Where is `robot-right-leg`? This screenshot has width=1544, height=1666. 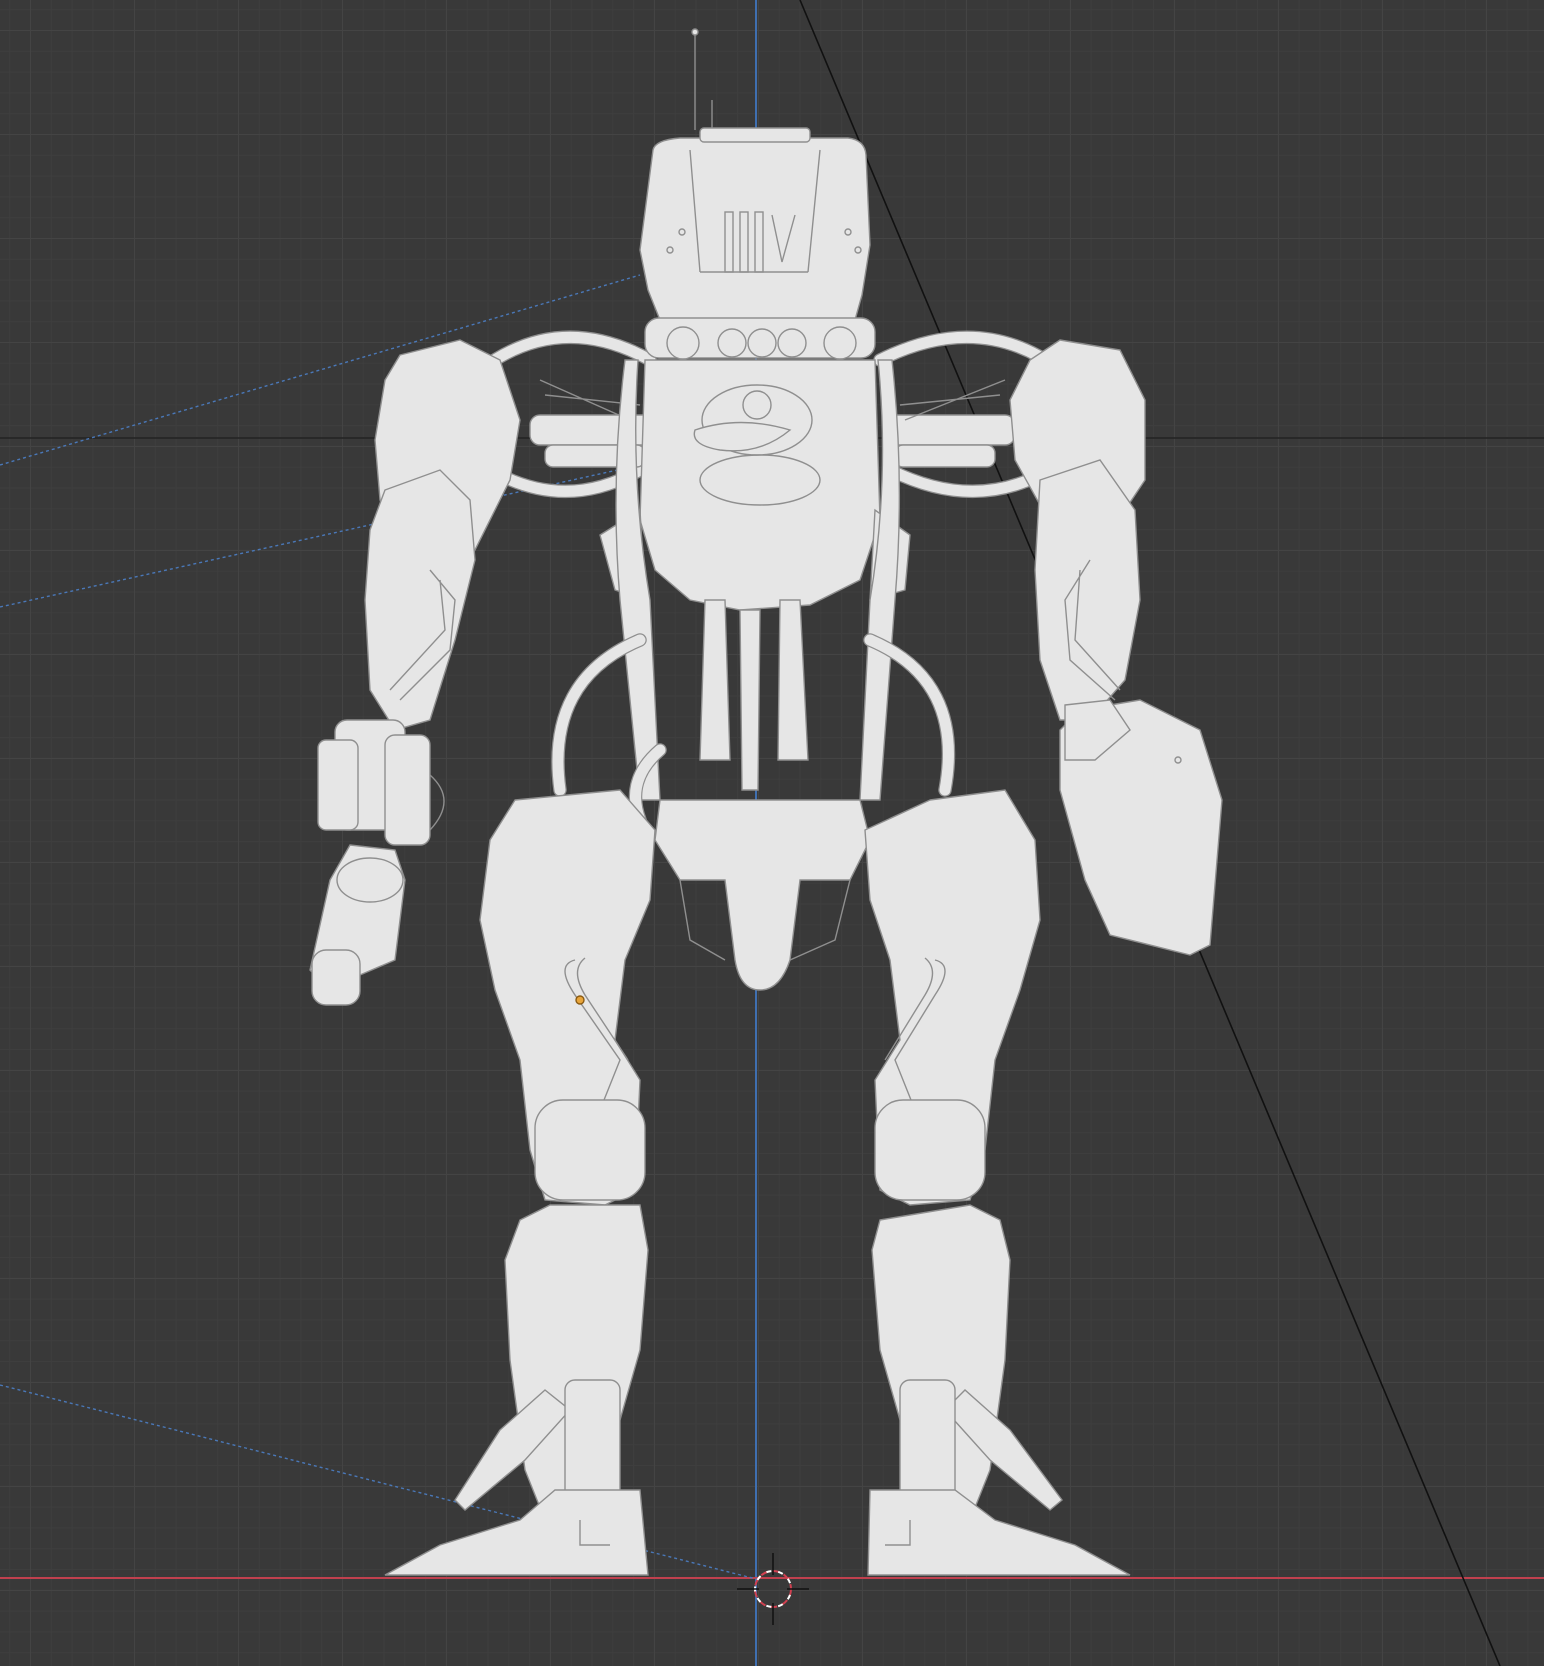 robot-right-leg is located at coordinates (997, 1182).